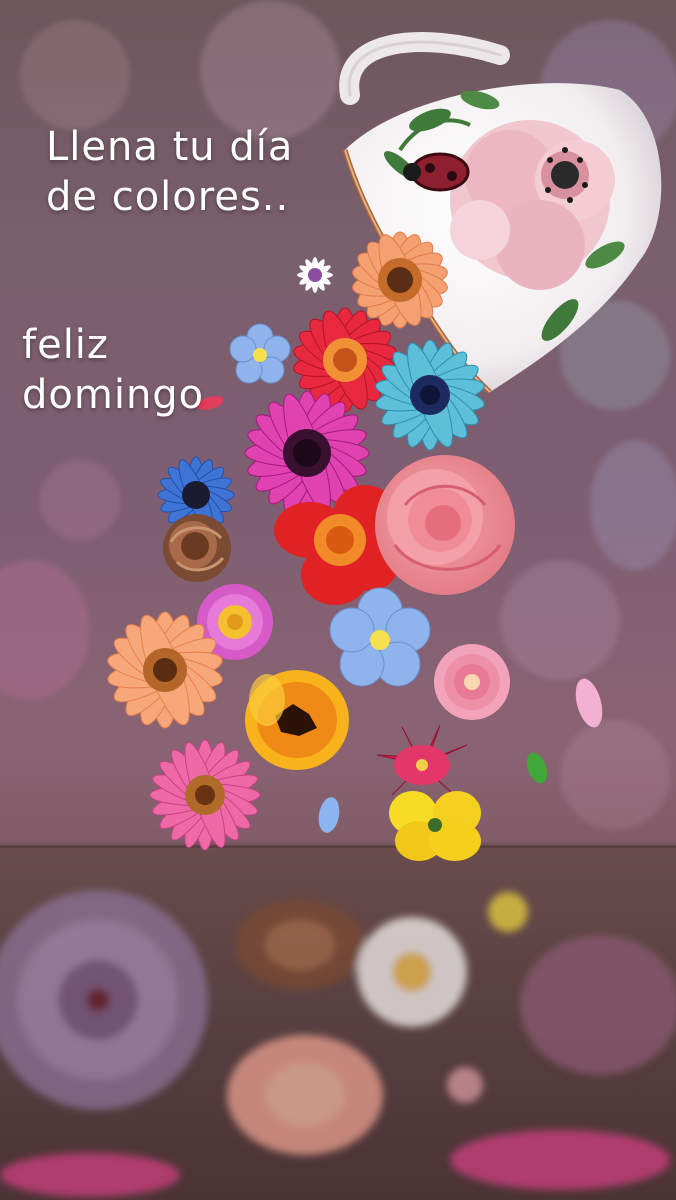 The height and width of the screenshot is (1200, 676). Describe the element at coordinates (113, 370) in the screenshot. I see `greeting-text-sunday: feliz domingo` at that location.